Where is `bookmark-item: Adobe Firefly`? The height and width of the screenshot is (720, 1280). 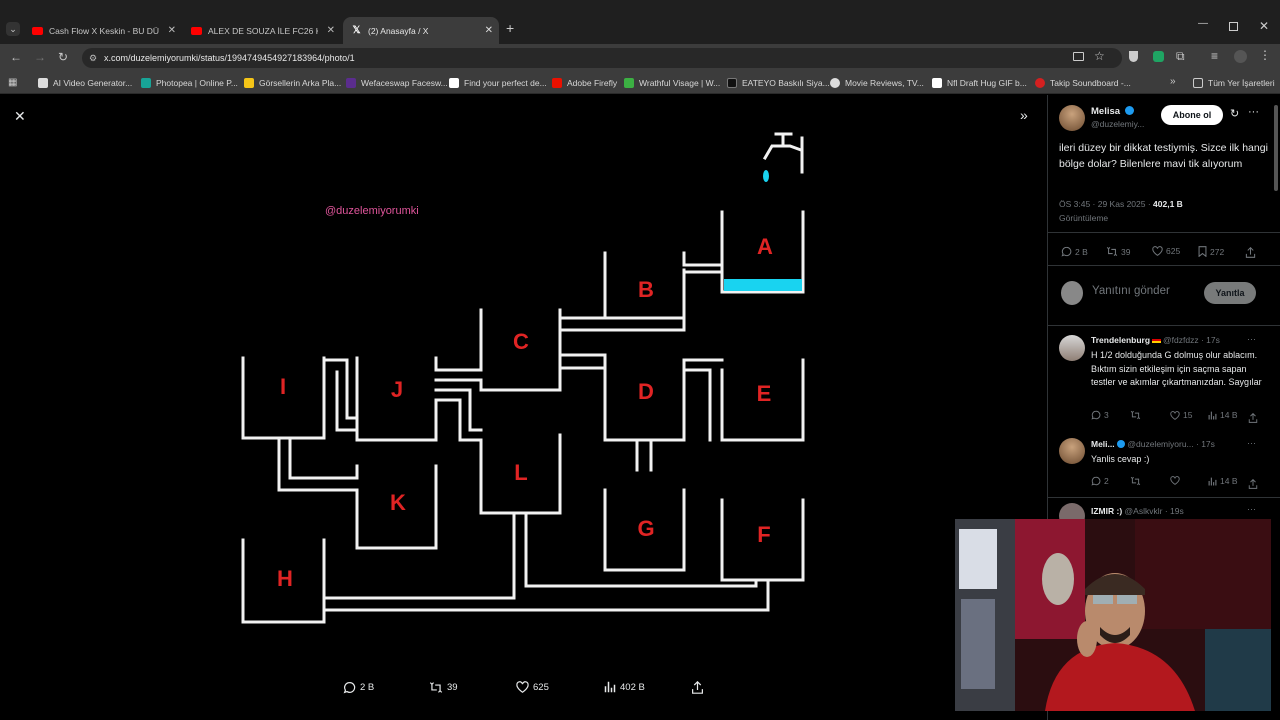 bookmark-item: Adobe Firefly is located at coordinates (584, 83).